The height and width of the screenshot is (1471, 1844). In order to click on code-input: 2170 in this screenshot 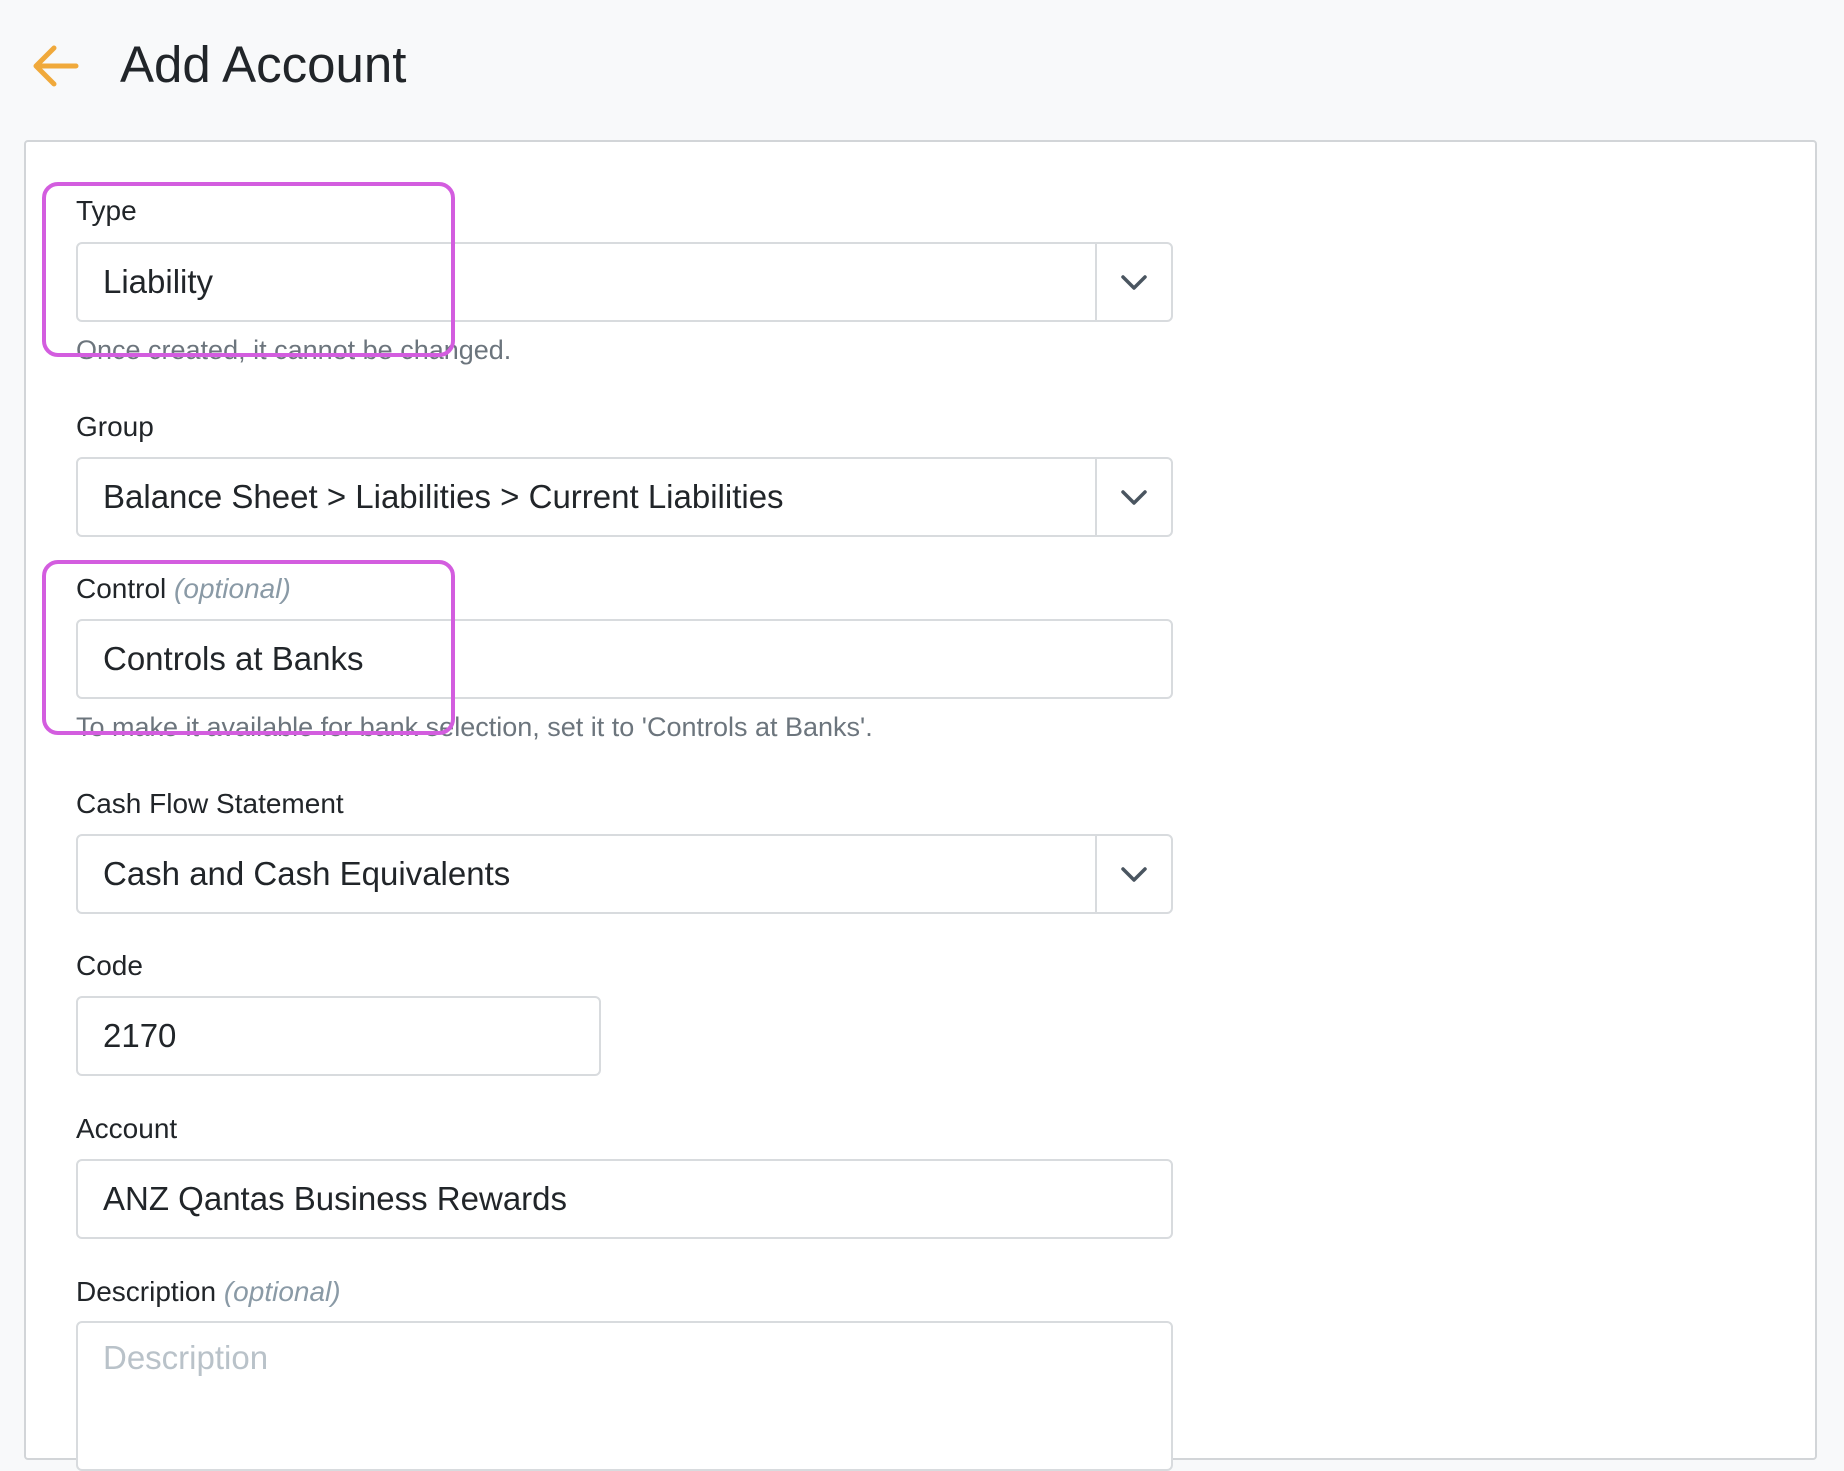, I will do `click(338, 1036)`.